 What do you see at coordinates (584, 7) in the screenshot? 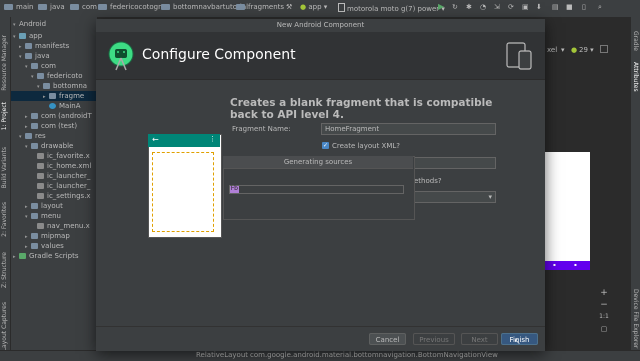
I see `device-manager-icon: ▯` at bounding box center [584, 7].